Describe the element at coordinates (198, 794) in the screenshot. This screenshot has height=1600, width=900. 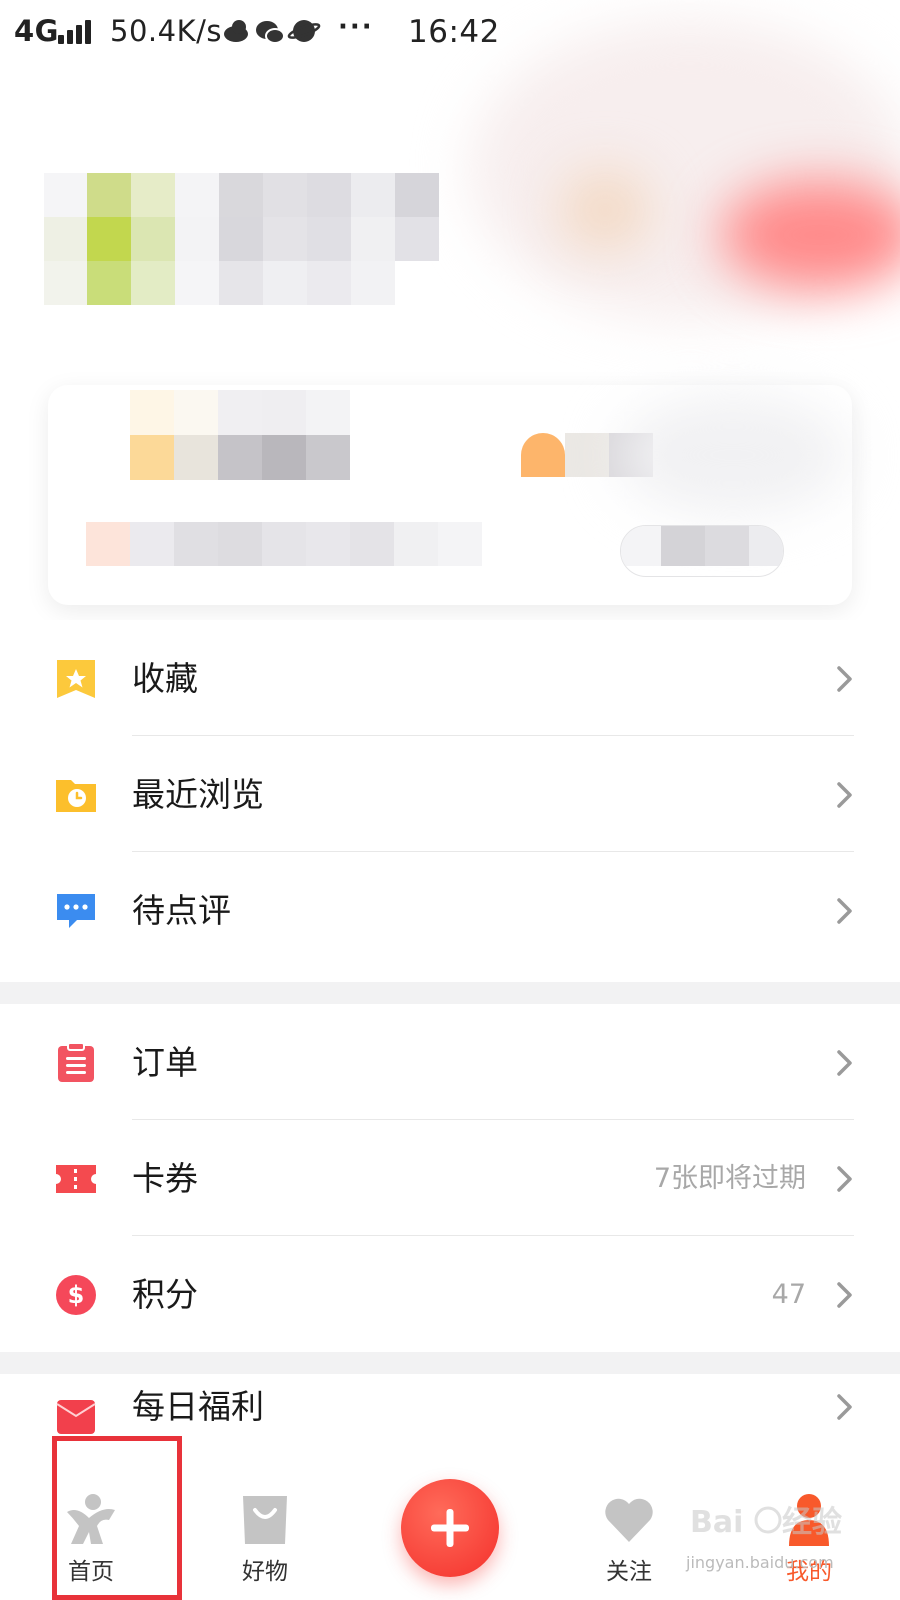
I see `menu-label: 最近浏览` at that location.